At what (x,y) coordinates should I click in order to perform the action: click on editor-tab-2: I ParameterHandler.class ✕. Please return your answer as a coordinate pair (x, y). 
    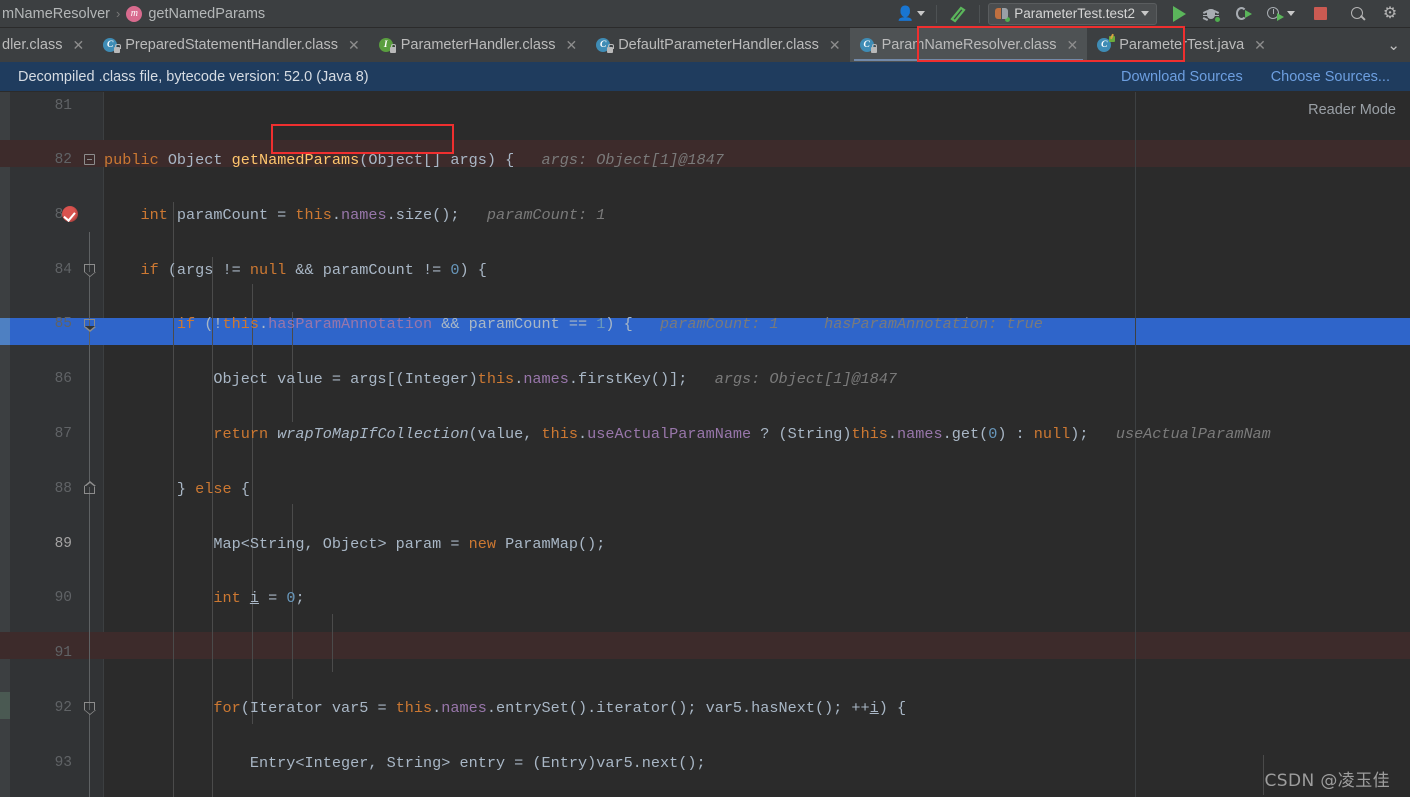
    Looking at the image, I should click on (477, 45).